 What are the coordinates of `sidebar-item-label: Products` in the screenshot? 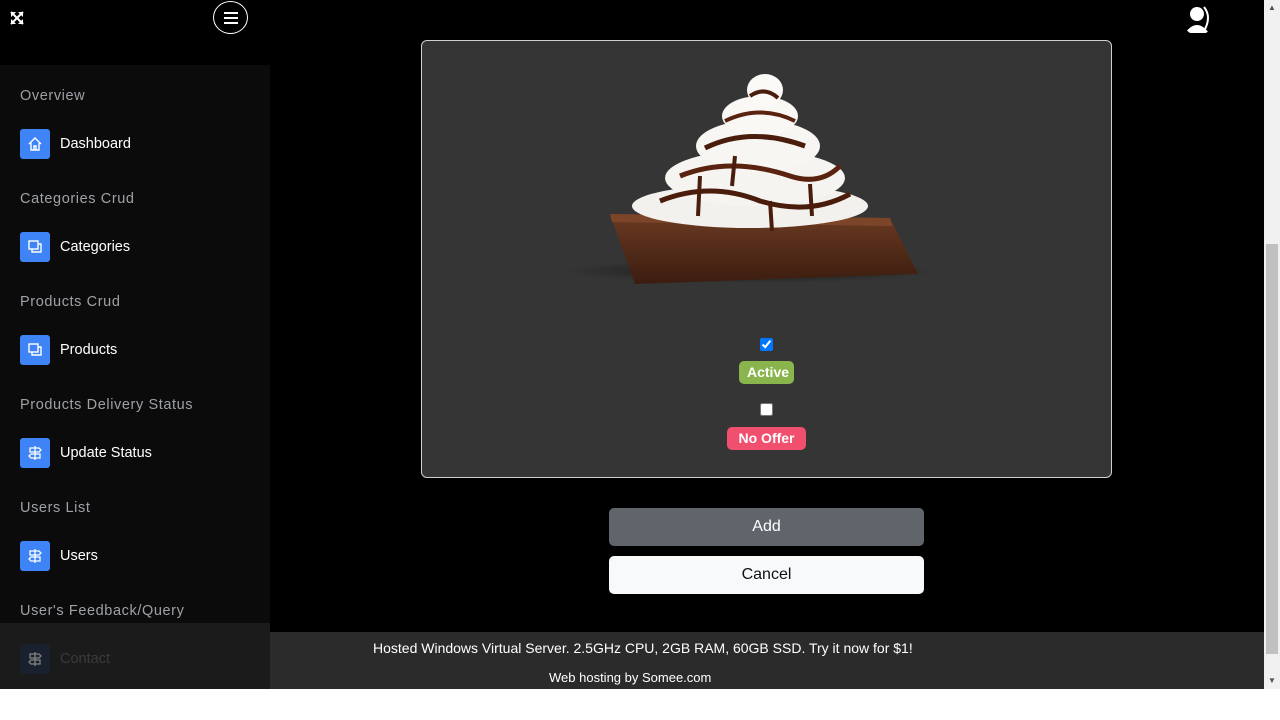 It's located at (89, 350).